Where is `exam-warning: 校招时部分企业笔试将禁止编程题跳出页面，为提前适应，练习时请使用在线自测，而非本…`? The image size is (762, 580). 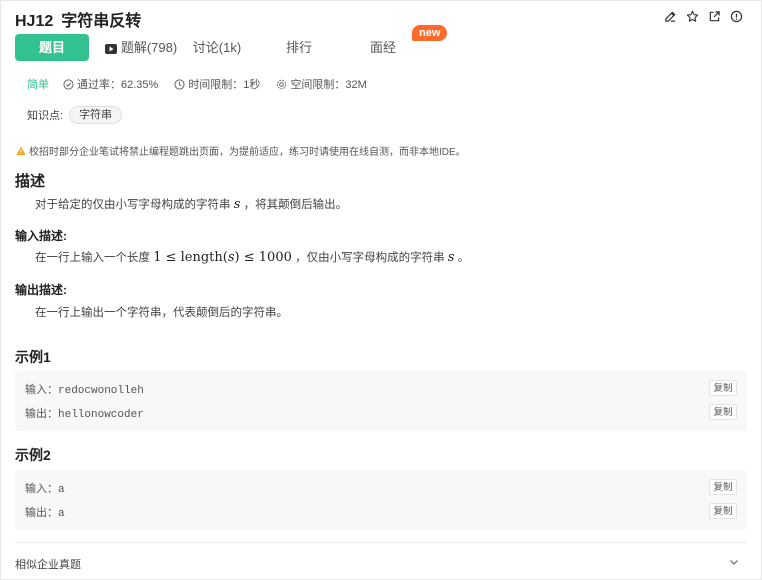 exam-warning: 校招时部分企业笔试将禁止编程题跳出页面，为提前适应，练习时请使用在线自测，而非本… is located at coordinates (241, 150).